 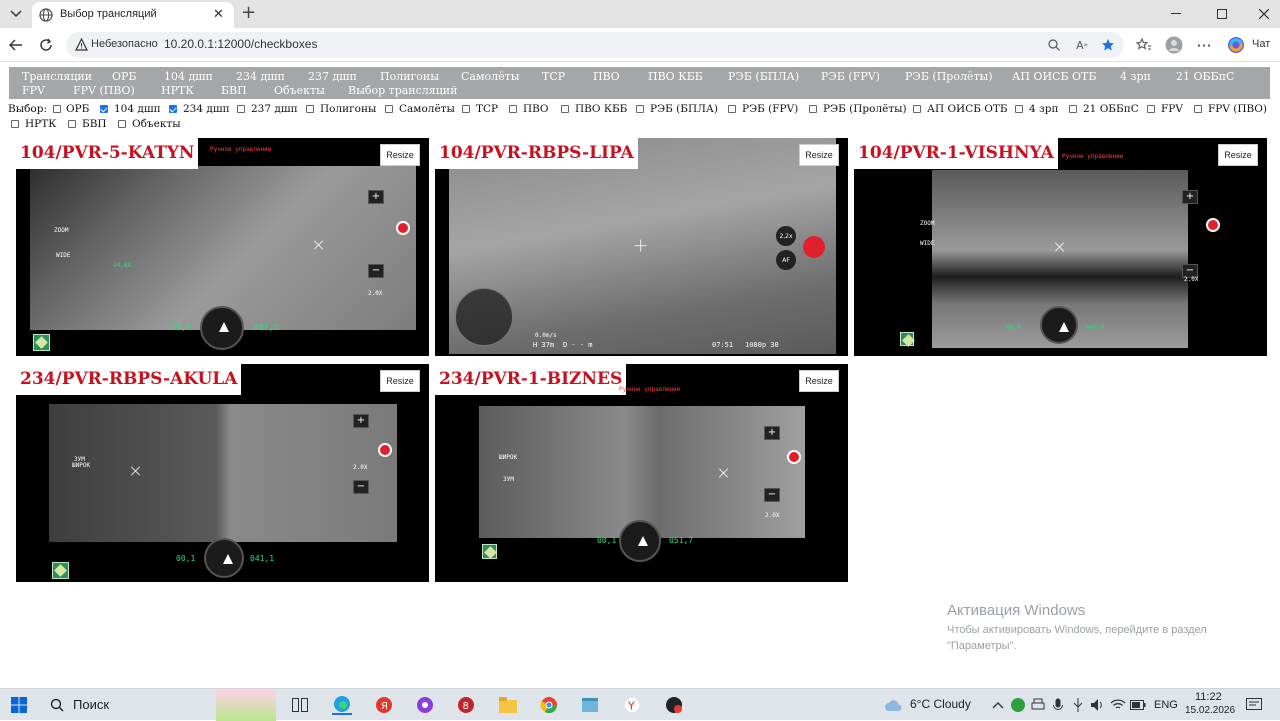 What do you see at coordinates (786, 260) in the screenshot?
I see `autofocus-button: AF` at bounding box center [786, 260].